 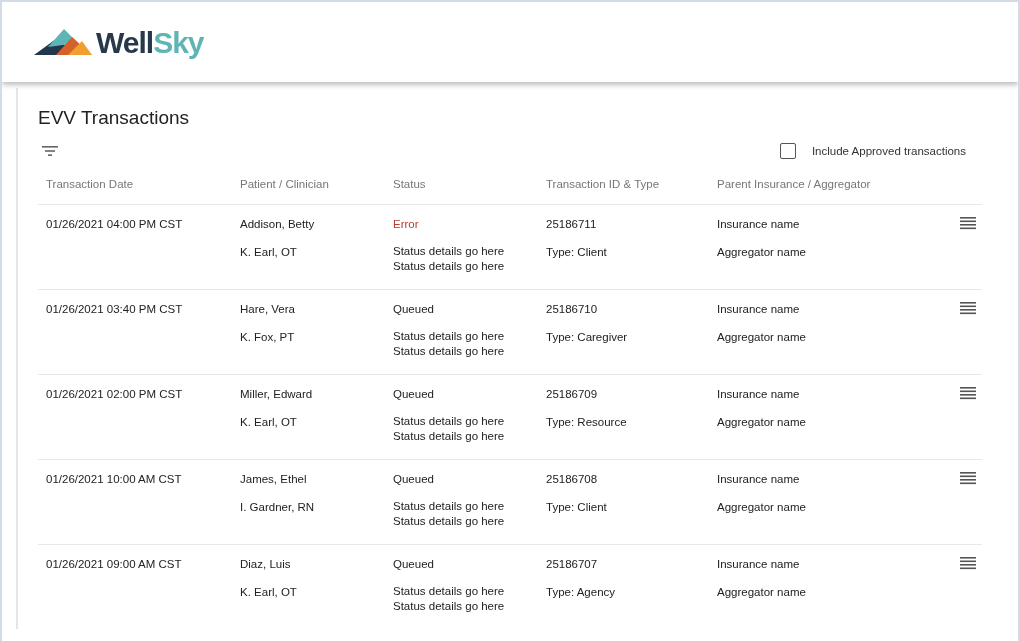 What do you see at coordinates (268, 338) in the screenshot?
I see `clinician-name: K. Fox, PT` at bounding box center [268, 338].